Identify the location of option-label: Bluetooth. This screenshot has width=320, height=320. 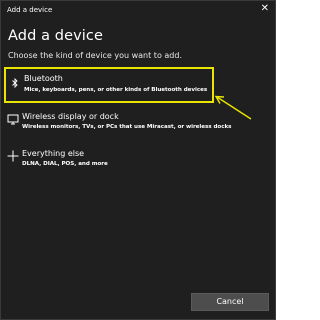
(43, 78).